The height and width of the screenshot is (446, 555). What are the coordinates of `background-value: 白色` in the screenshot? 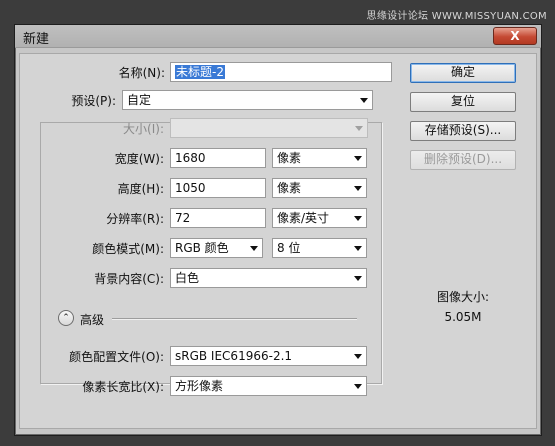 It's located at (187, 278).